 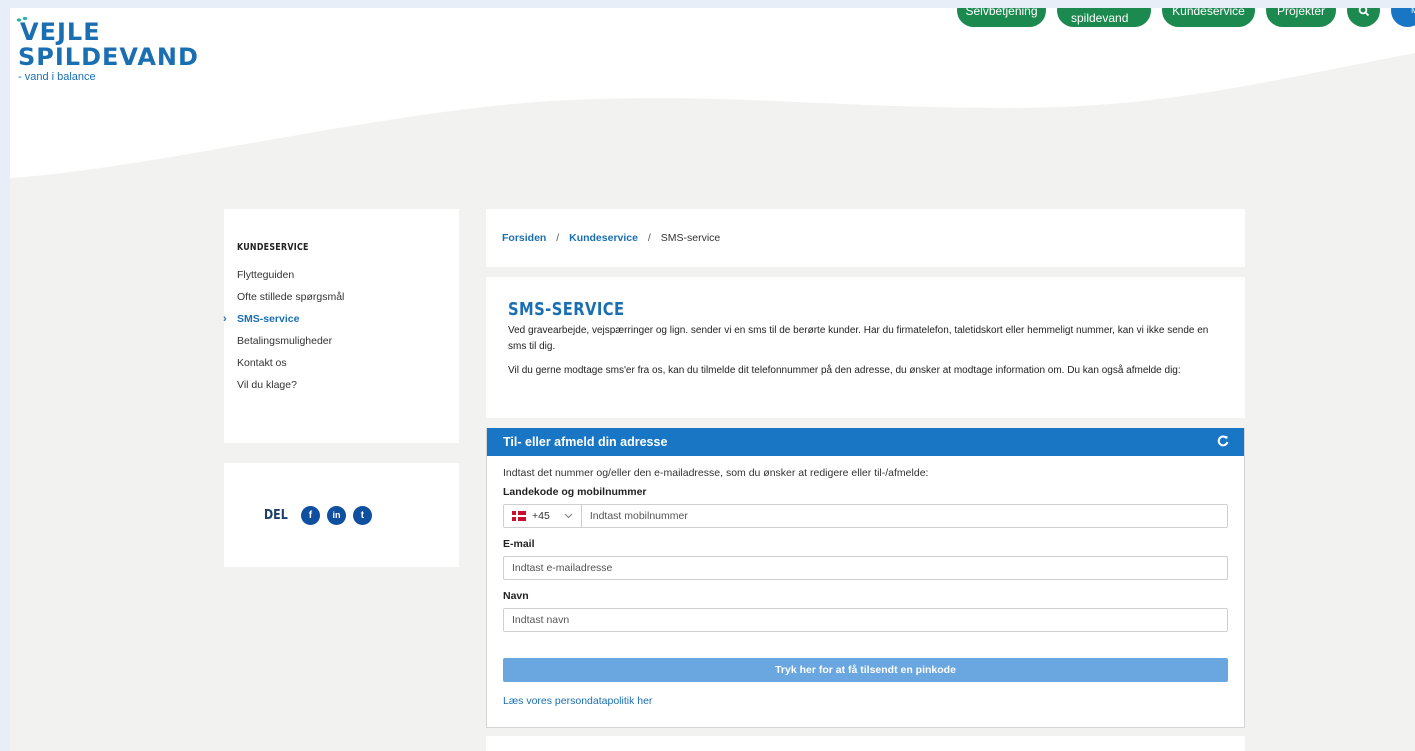 I want to click on nav-projekter: Projekter, so click(x=1301, y=17).